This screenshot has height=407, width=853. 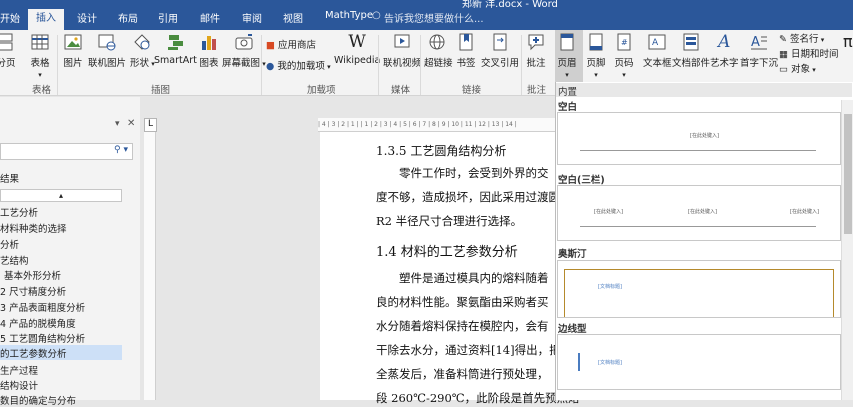 What do you see at coordinates (357, 42) in the screenshot?
I see `wikipedia-icon: W` at bounding box center [357, 42].